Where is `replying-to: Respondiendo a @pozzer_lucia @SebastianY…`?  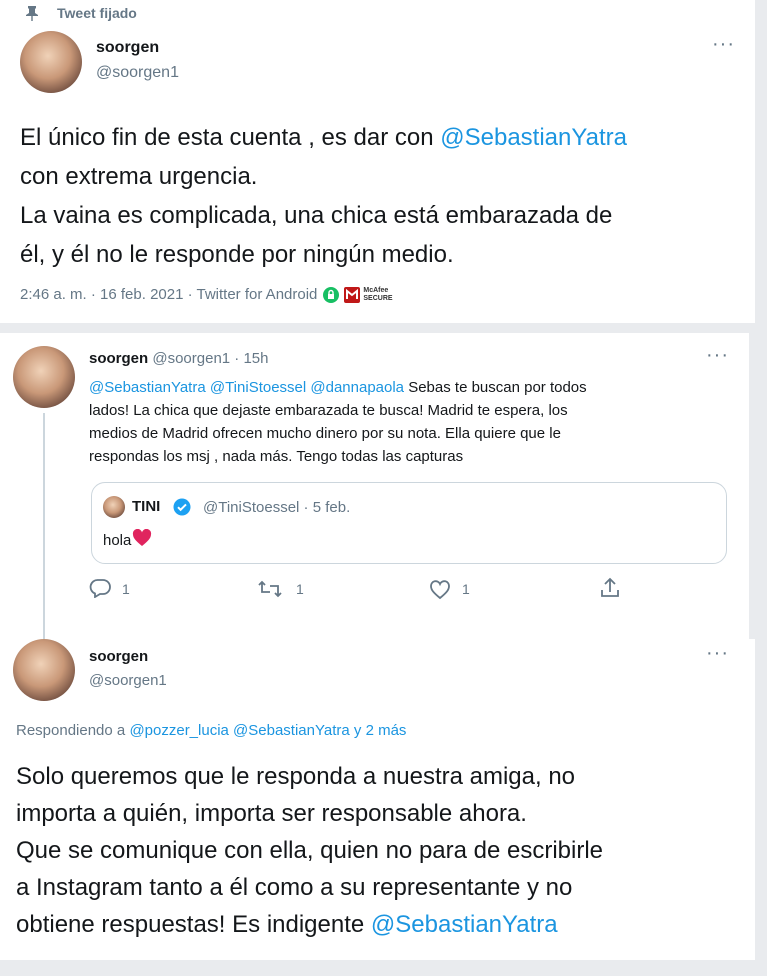 replying-to: Respondiendo a @pozzer_lucia @SebastianY… is located at coordinates (211, 730).